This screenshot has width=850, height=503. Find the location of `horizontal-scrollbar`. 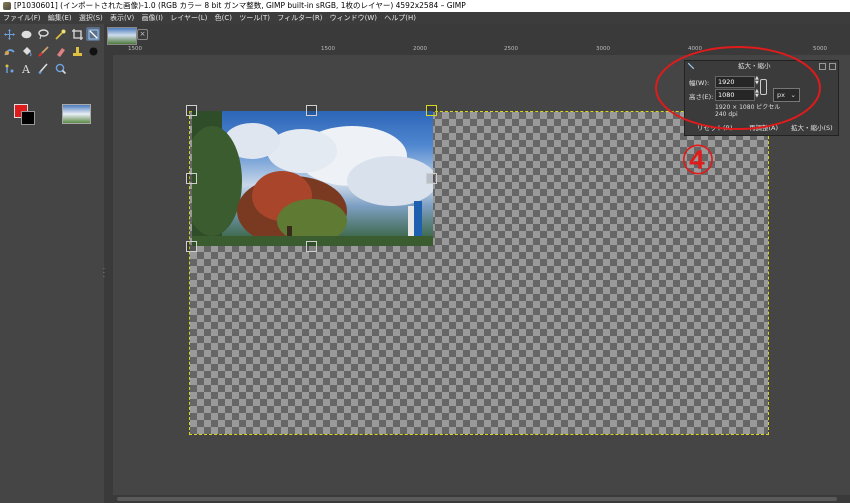

horizontal-scrollbar is located at coordinates (481, 499).